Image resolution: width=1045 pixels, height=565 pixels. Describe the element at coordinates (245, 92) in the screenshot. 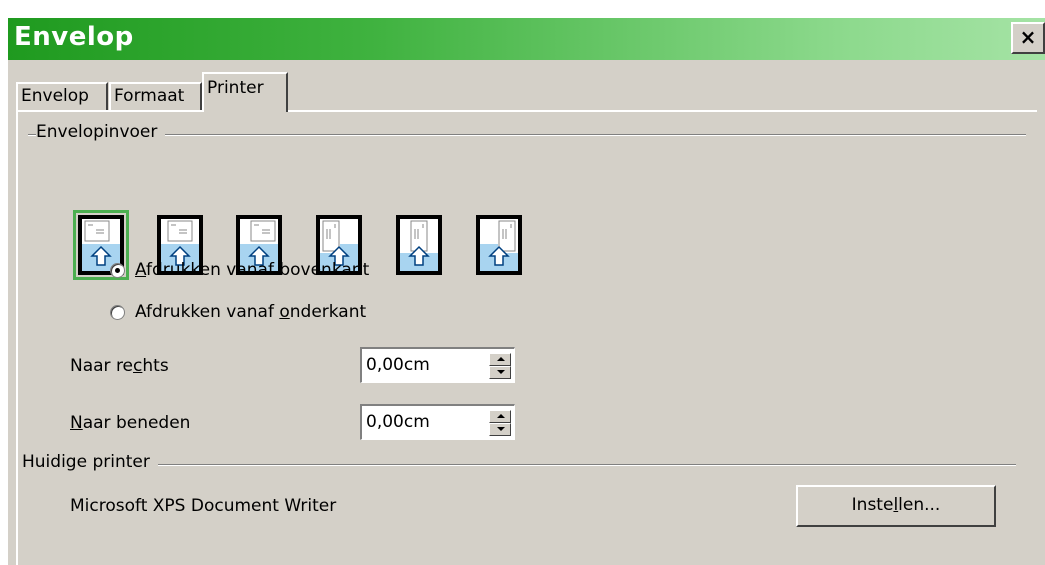

I see `tab-printer: Printer` at that location.